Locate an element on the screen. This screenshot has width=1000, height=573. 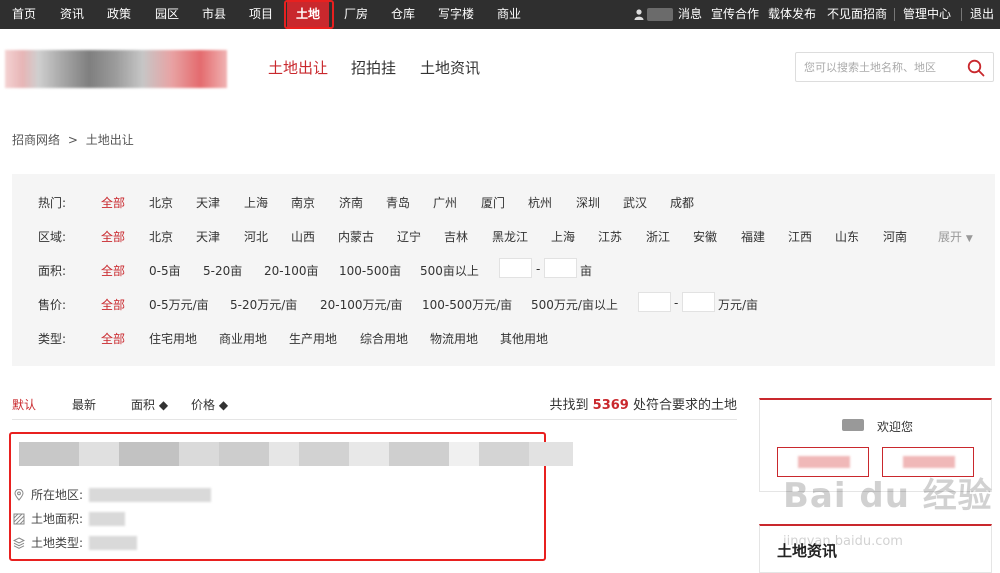
search-icon is located at coordinates (976, 68).